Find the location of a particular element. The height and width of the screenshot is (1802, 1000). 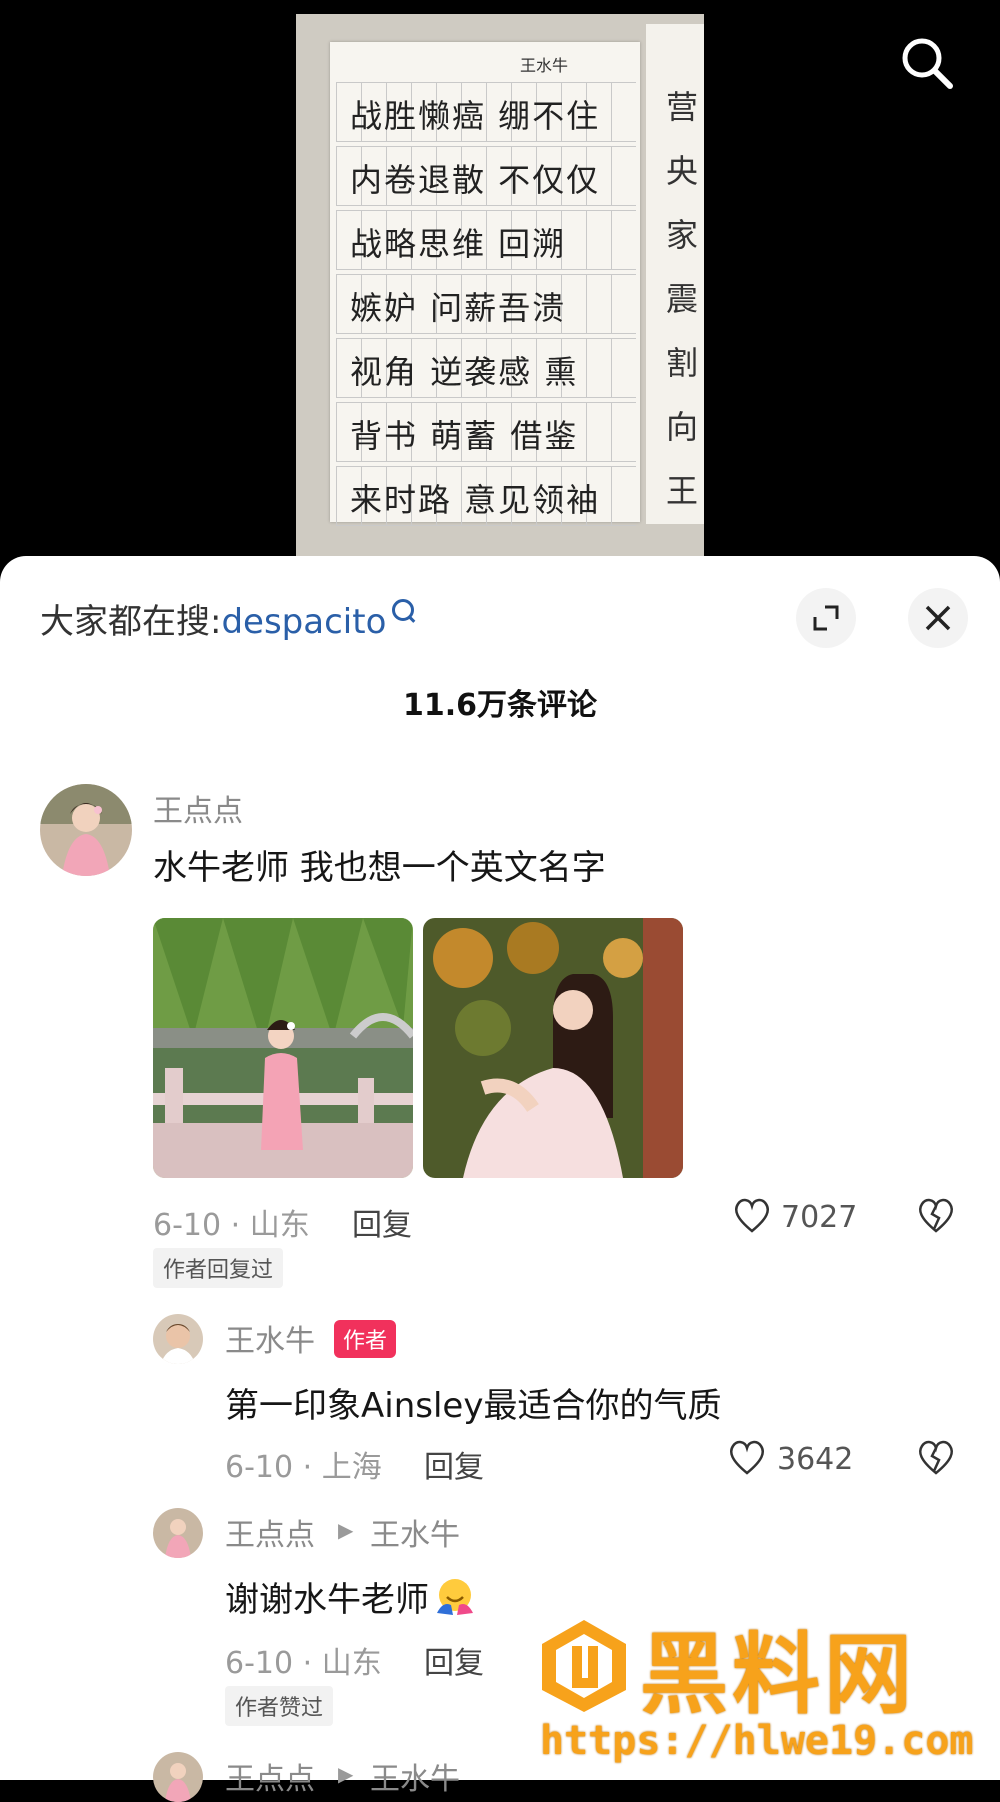

search-button is located at coordinates (928, 64).